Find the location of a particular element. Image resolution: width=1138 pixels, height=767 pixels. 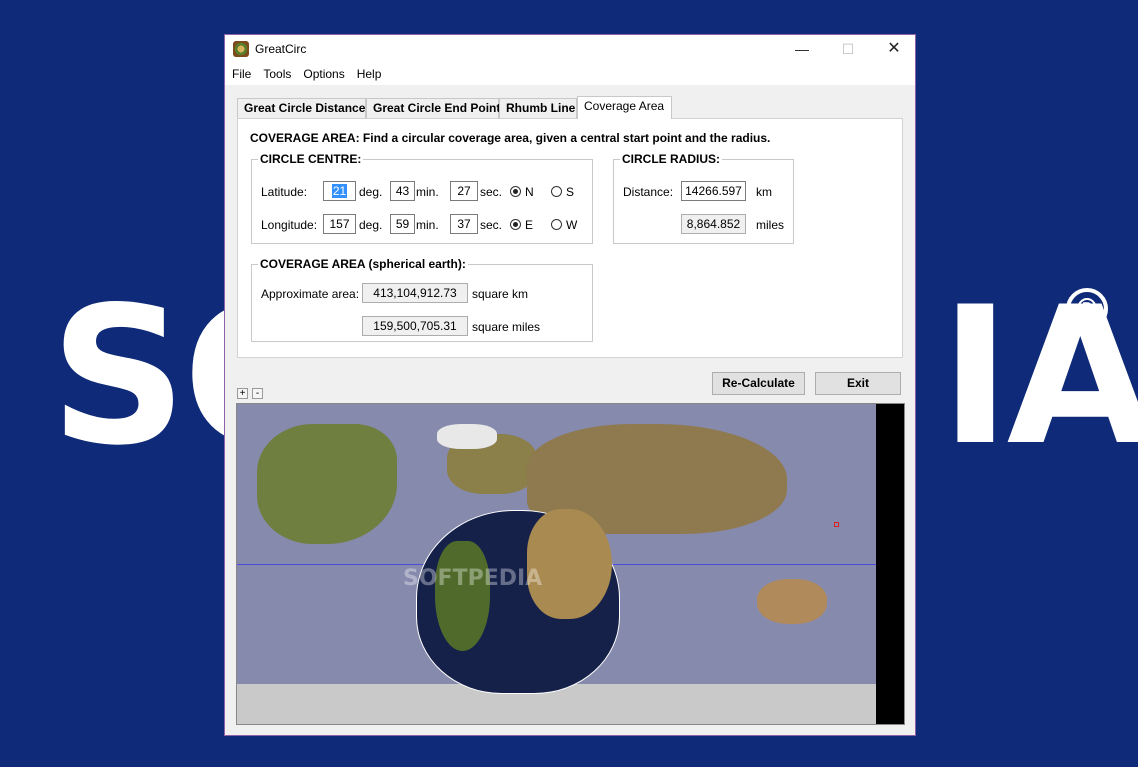

circle-centre-legend: CIRCLE CENTRE: is located at coordinates (311, 159).